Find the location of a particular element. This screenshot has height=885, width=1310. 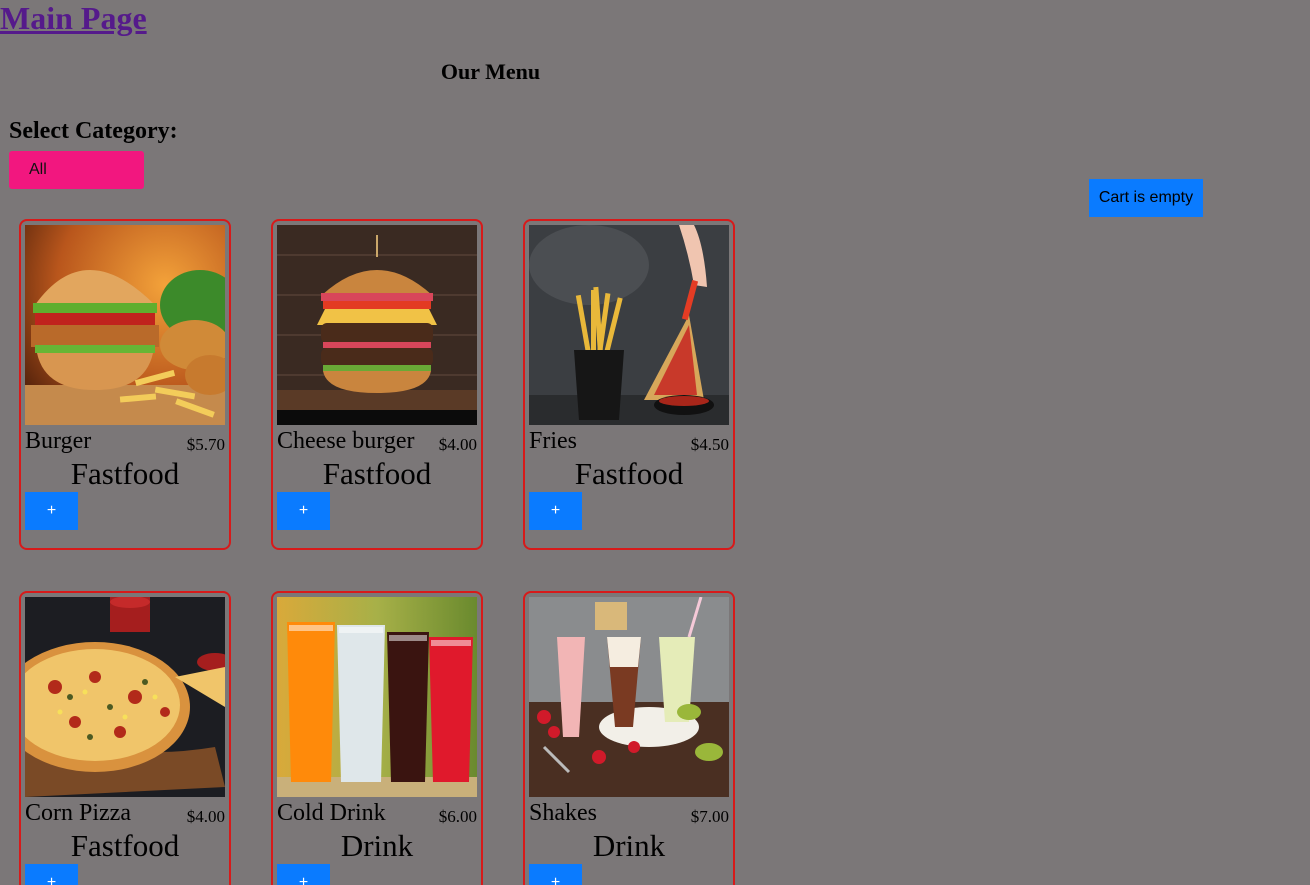

main-page-link: Main Page is located at coordinates (73, 19).